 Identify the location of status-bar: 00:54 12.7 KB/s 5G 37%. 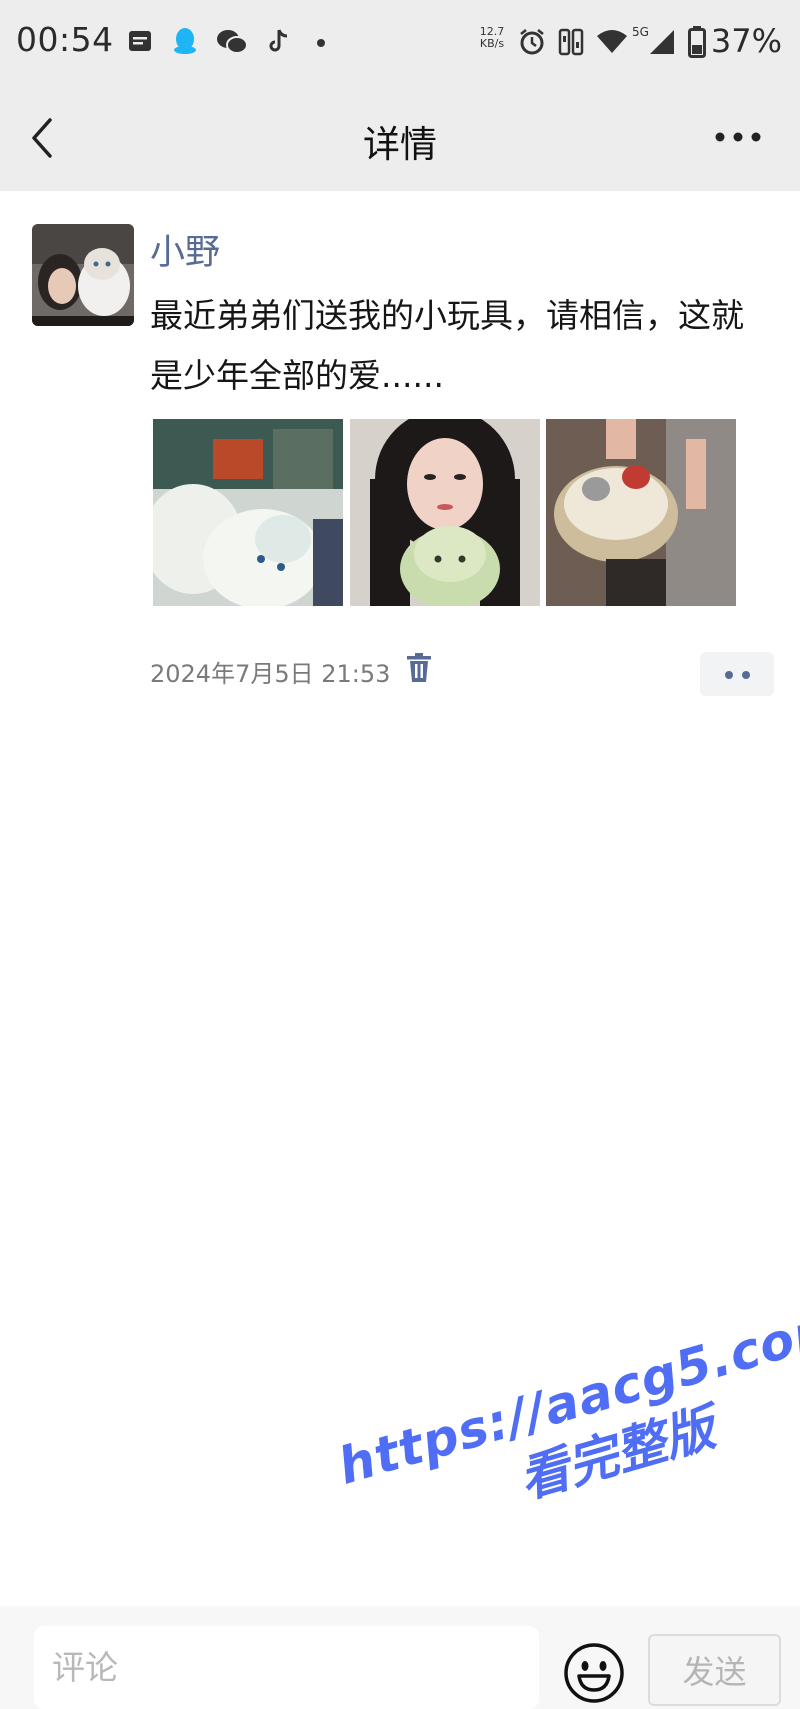
(400, 43).